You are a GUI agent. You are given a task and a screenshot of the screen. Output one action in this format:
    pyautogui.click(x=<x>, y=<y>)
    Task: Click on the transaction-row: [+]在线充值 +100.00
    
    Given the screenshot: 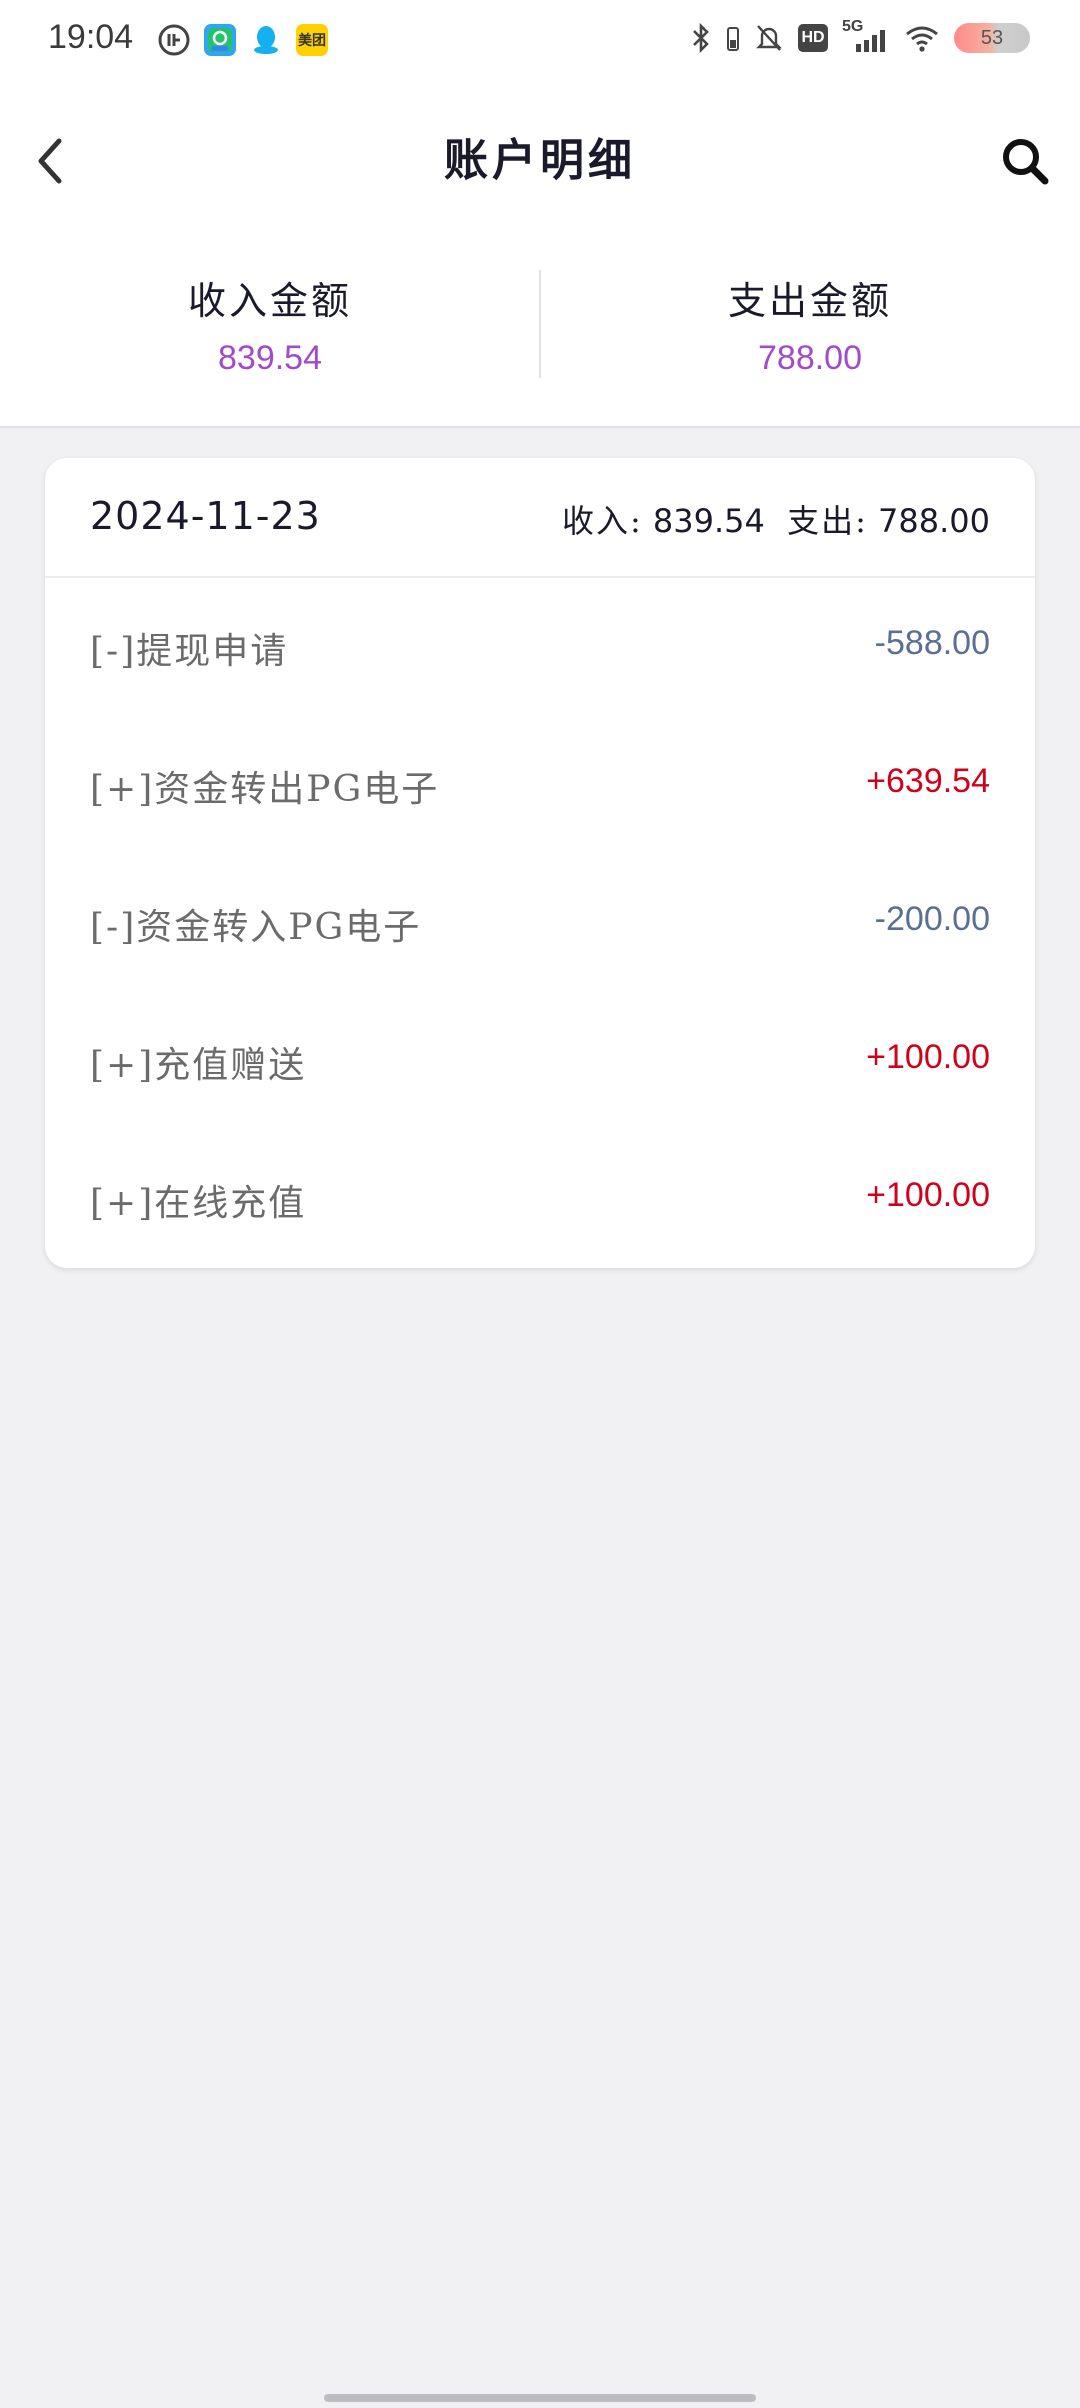 What is the action you would take?
    pyautogui.click(x=540, y=1199)
    